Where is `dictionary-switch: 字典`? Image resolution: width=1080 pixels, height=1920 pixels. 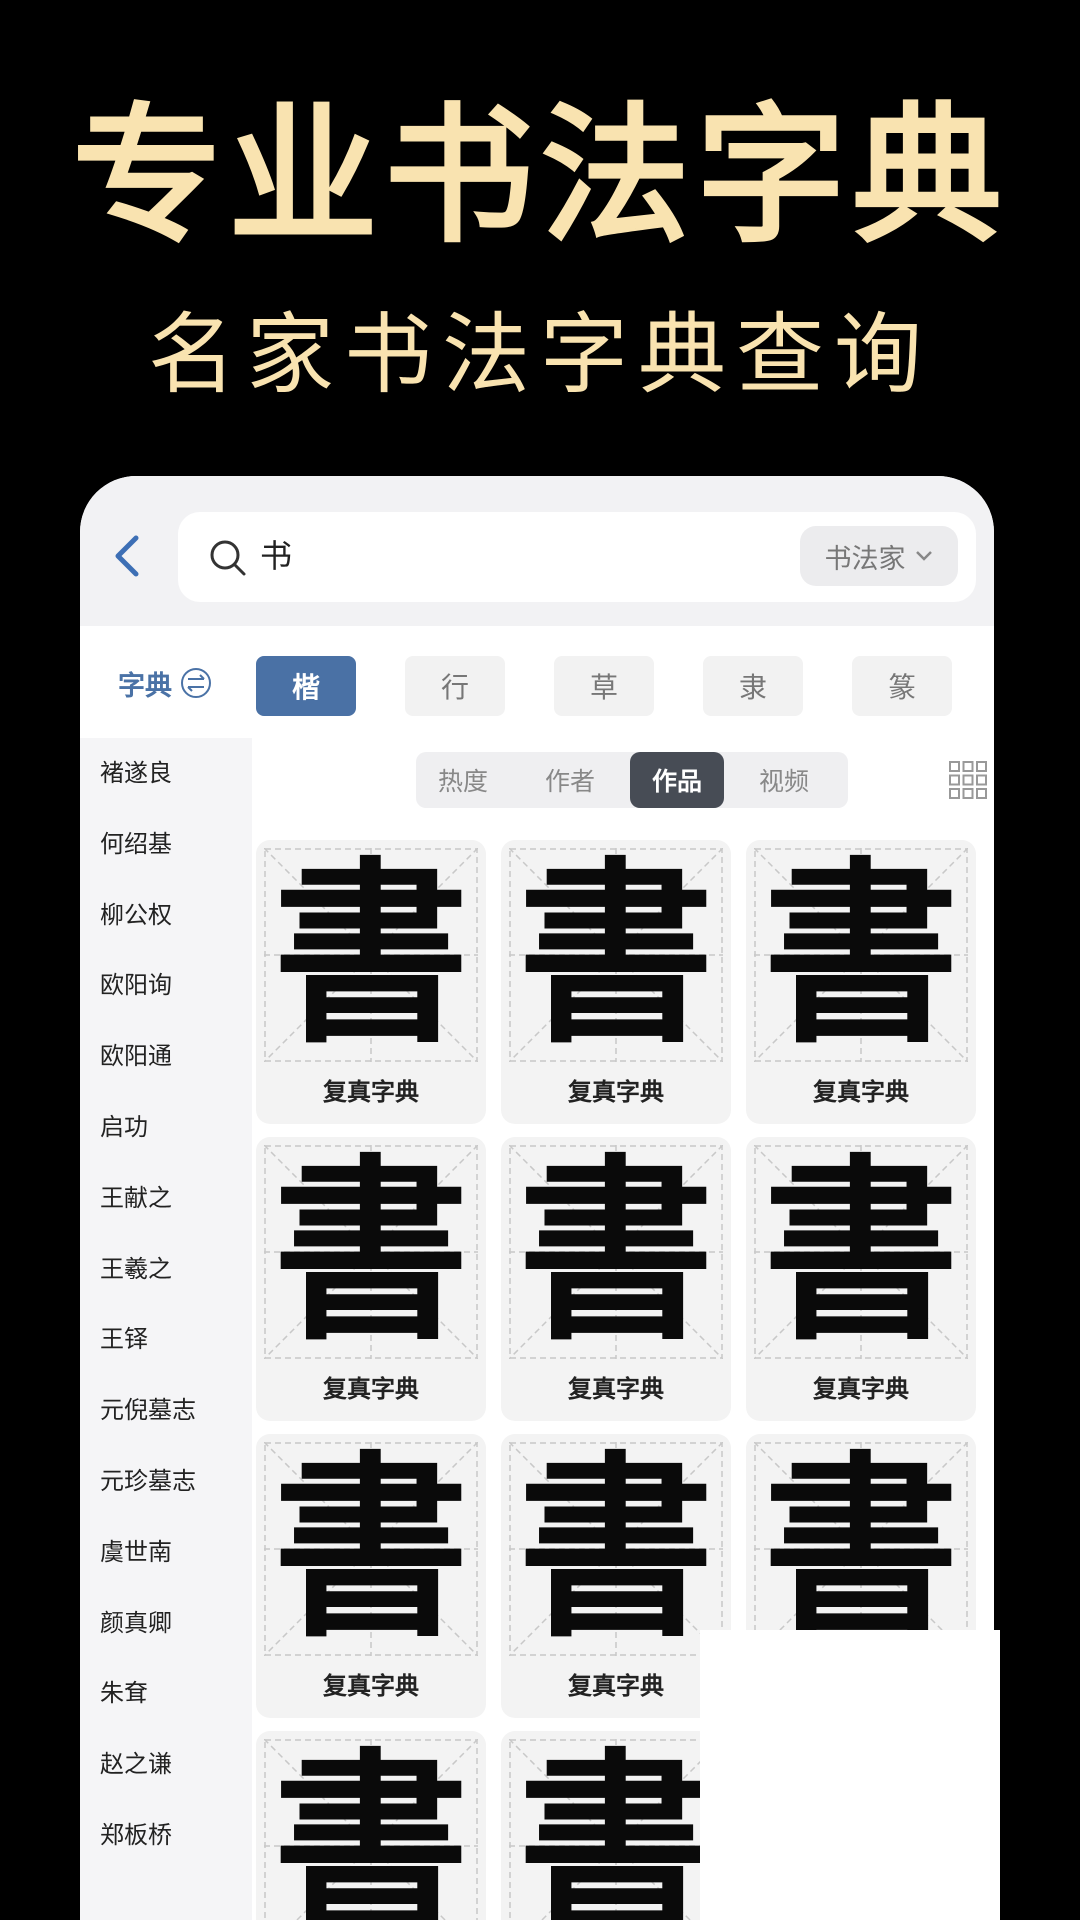
dictionary-switch: 字典 is located at coordinates (165, 683).